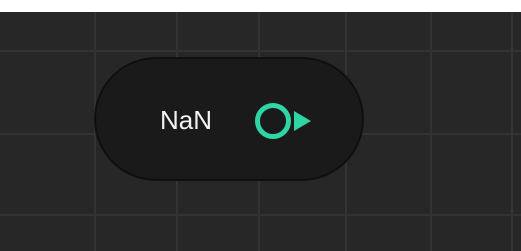  What do you see at coordinates (260, 6) in the screenshot?
I see `top-edge-strip` at bounding box center [260, 6].